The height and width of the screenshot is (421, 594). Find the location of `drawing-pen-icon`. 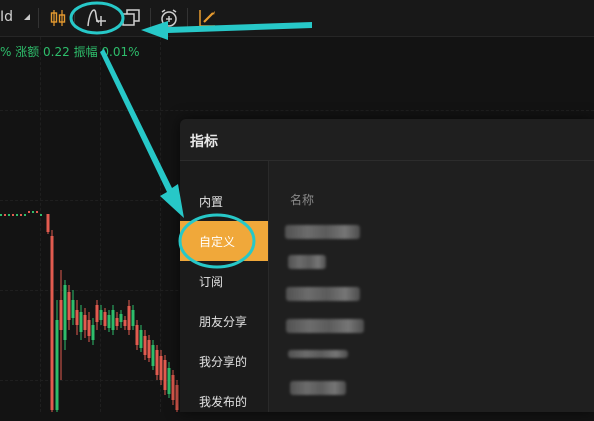

drawing-pen-icon is located at coordinates (207, 18).